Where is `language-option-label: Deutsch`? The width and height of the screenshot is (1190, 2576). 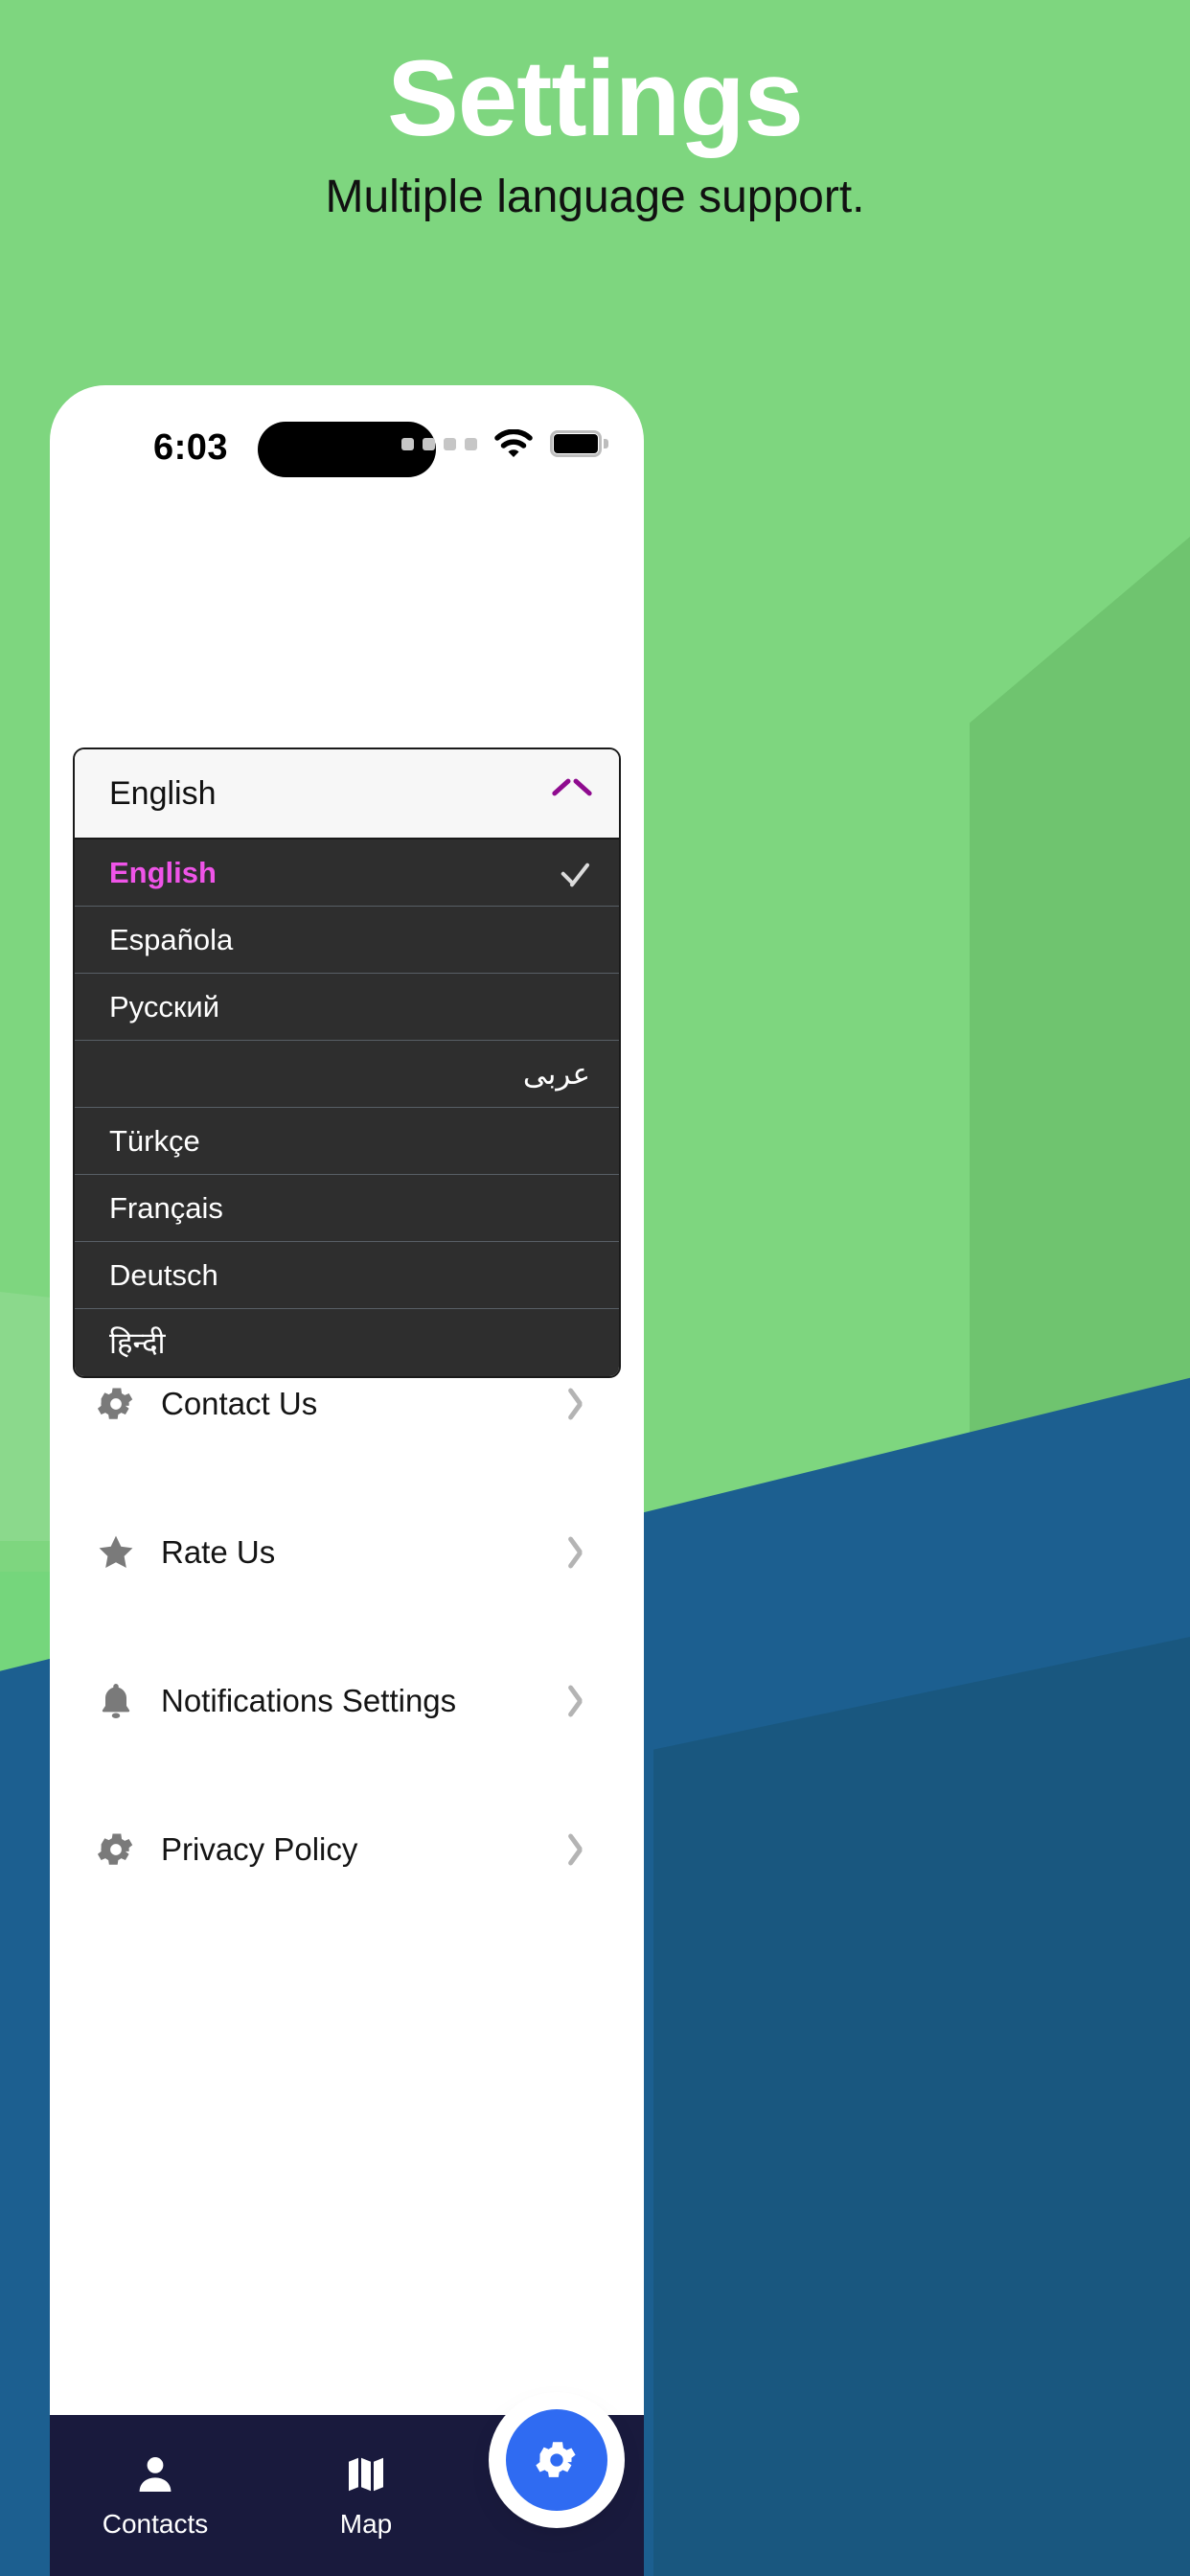
language-option-label: Deutsch is located at coordinates (163, 1274).